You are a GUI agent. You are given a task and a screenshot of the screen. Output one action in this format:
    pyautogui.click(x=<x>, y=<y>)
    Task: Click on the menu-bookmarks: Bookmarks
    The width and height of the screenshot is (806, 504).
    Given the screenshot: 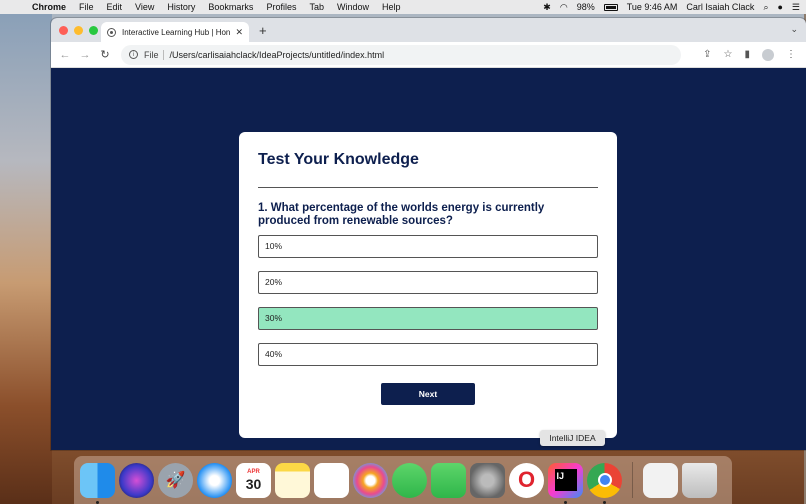 What is the action you would take?
    pyautogui.click(x=230, y=7)
    